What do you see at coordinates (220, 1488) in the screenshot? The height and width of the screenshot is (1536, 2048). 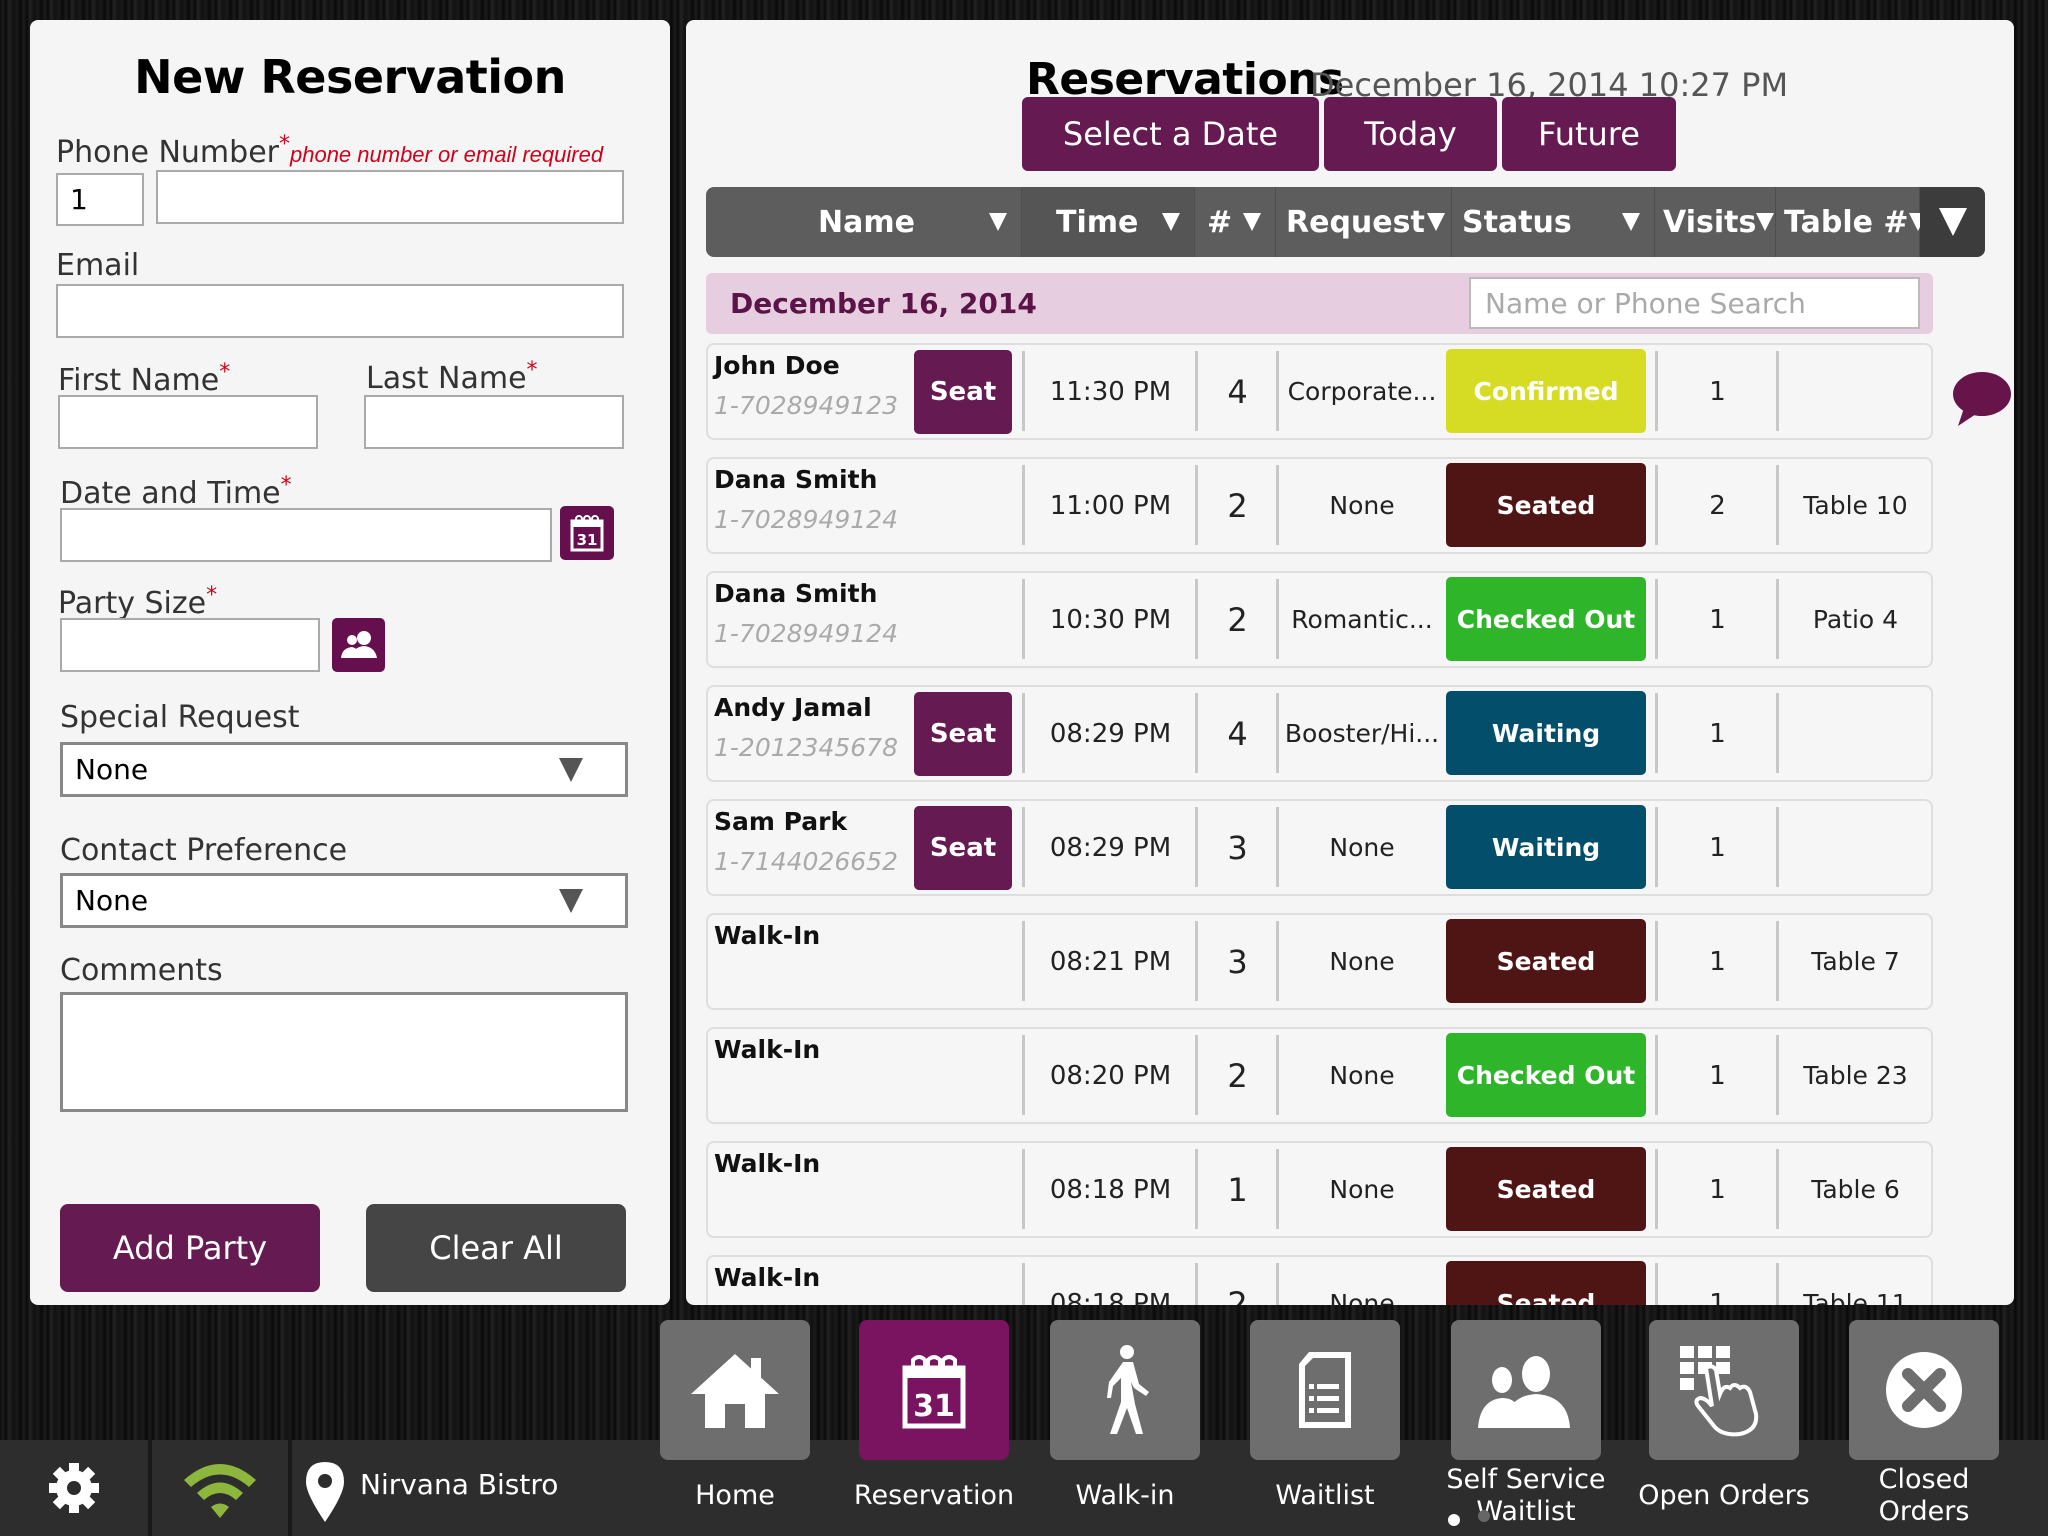 I see `wifi-status` at bounding box center [220, 1488].